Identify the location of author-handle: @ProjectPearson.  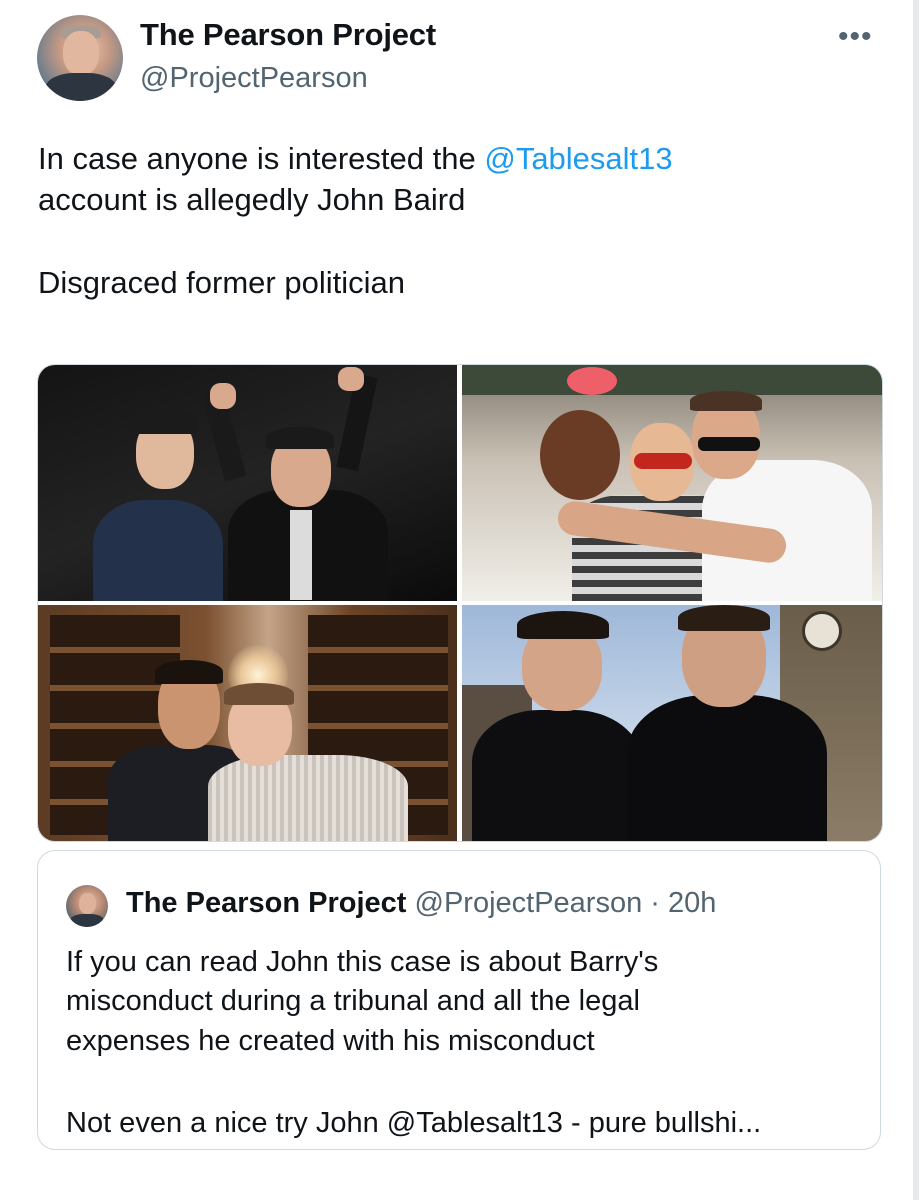
(254, 78).